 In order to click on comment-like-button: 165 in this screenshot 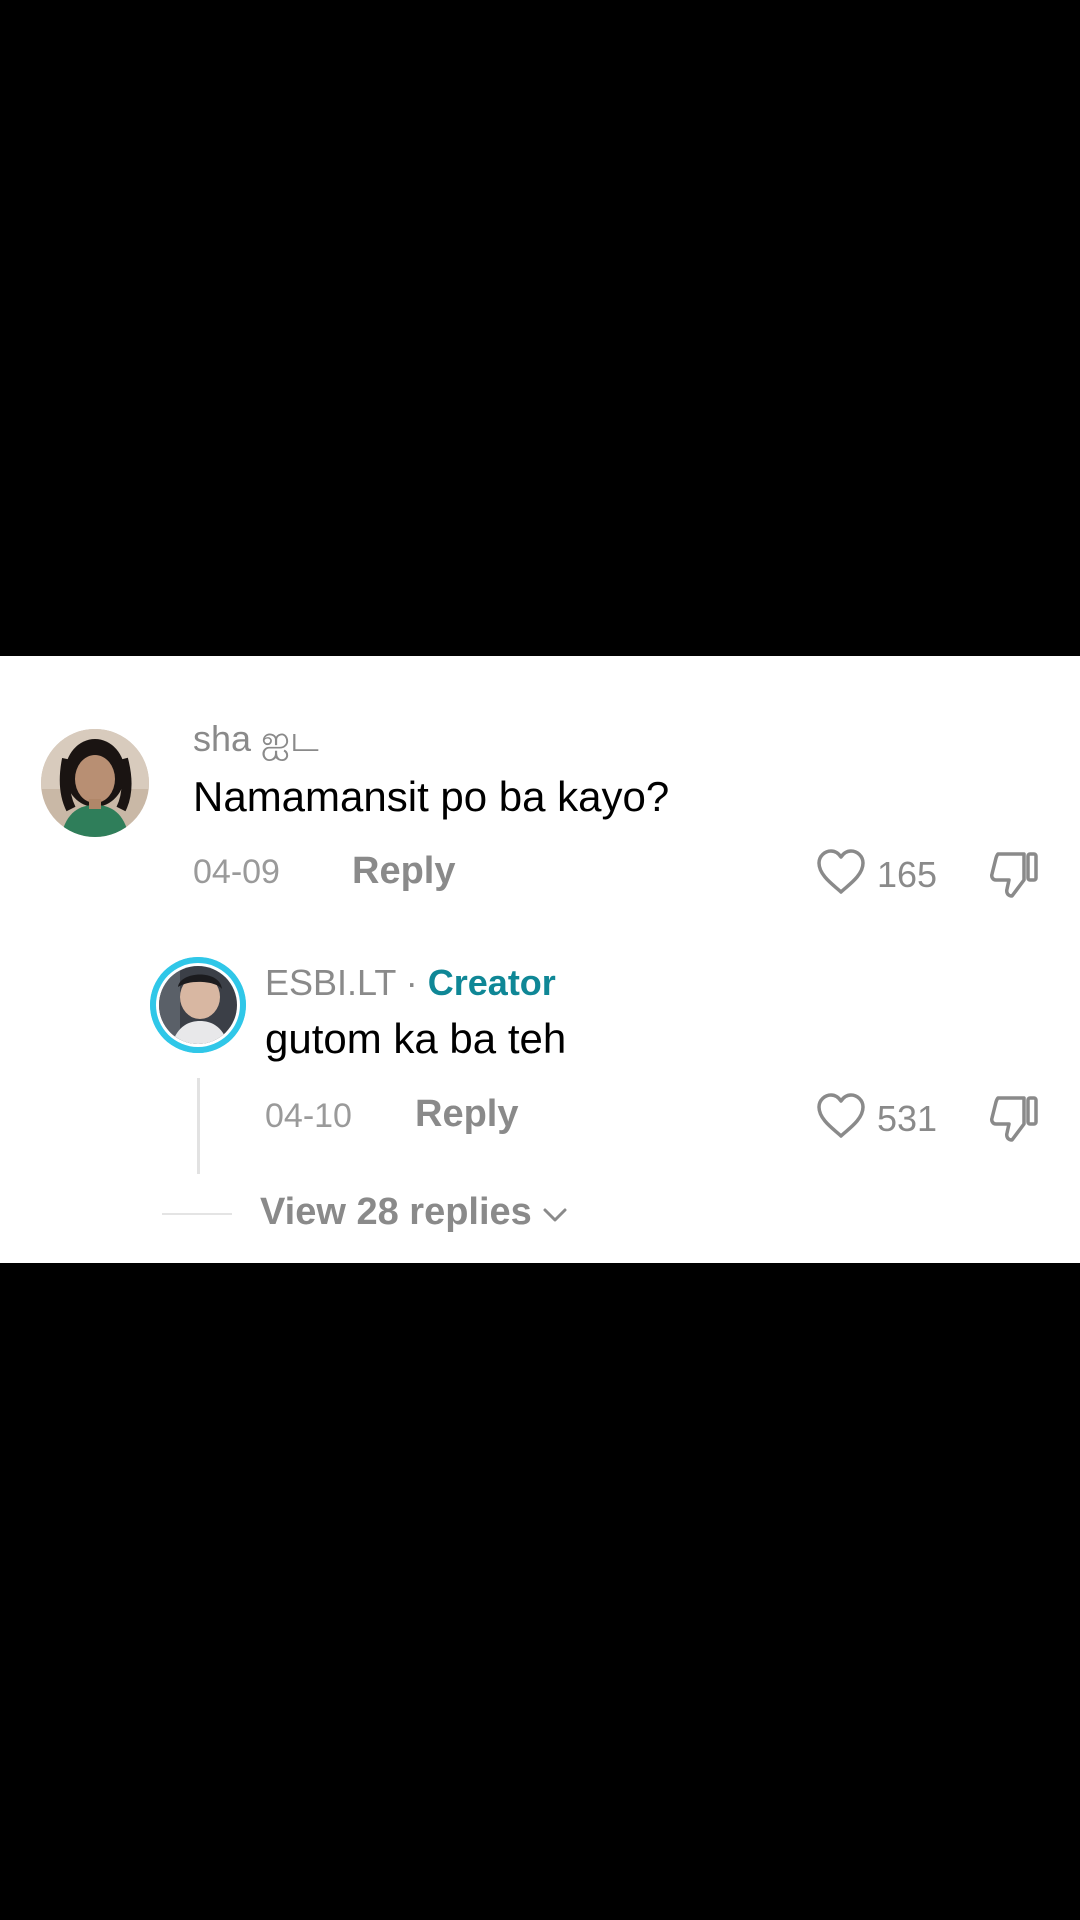, I will do `click(876, 874)`.